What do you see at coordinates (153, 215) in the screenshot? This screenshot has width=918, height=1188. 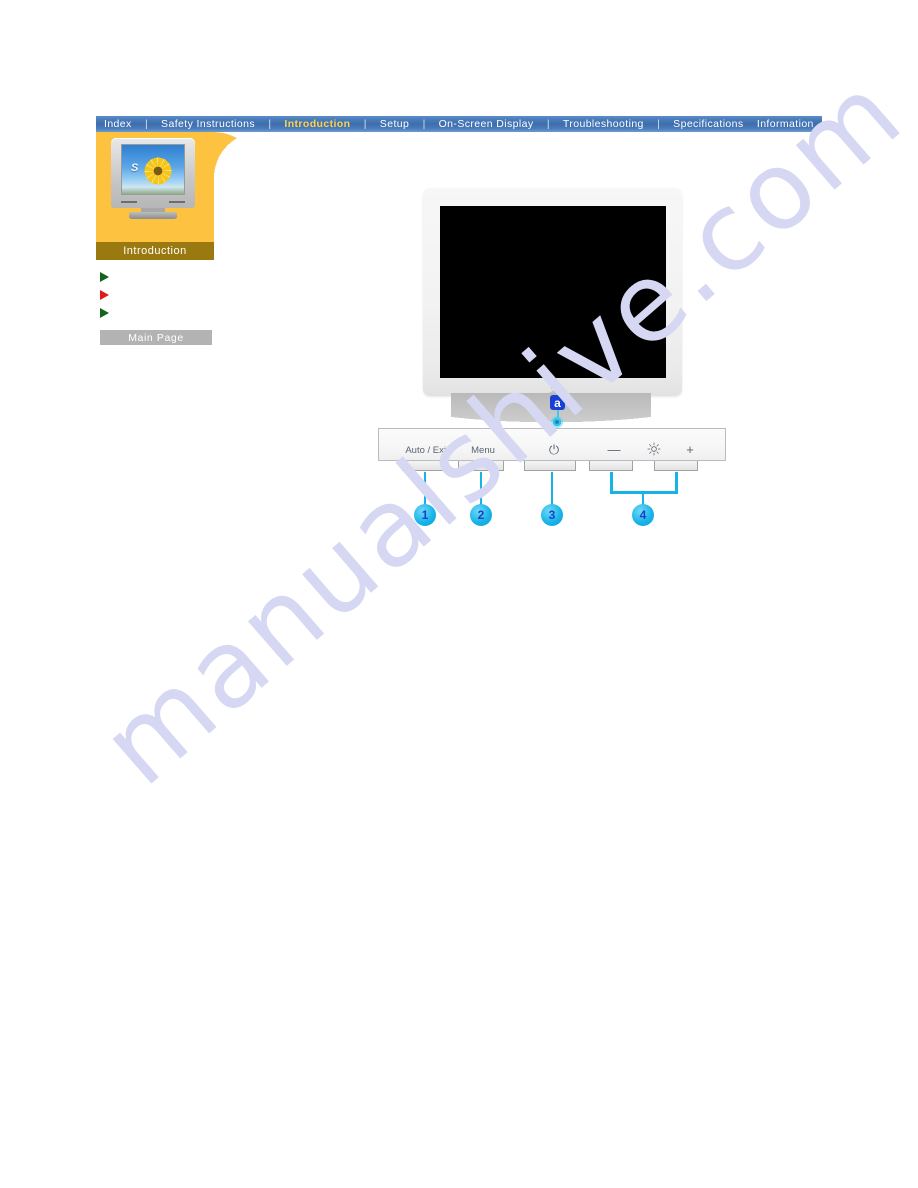 I see `thumbnail-stand-base` at bounding box center [153, 215].